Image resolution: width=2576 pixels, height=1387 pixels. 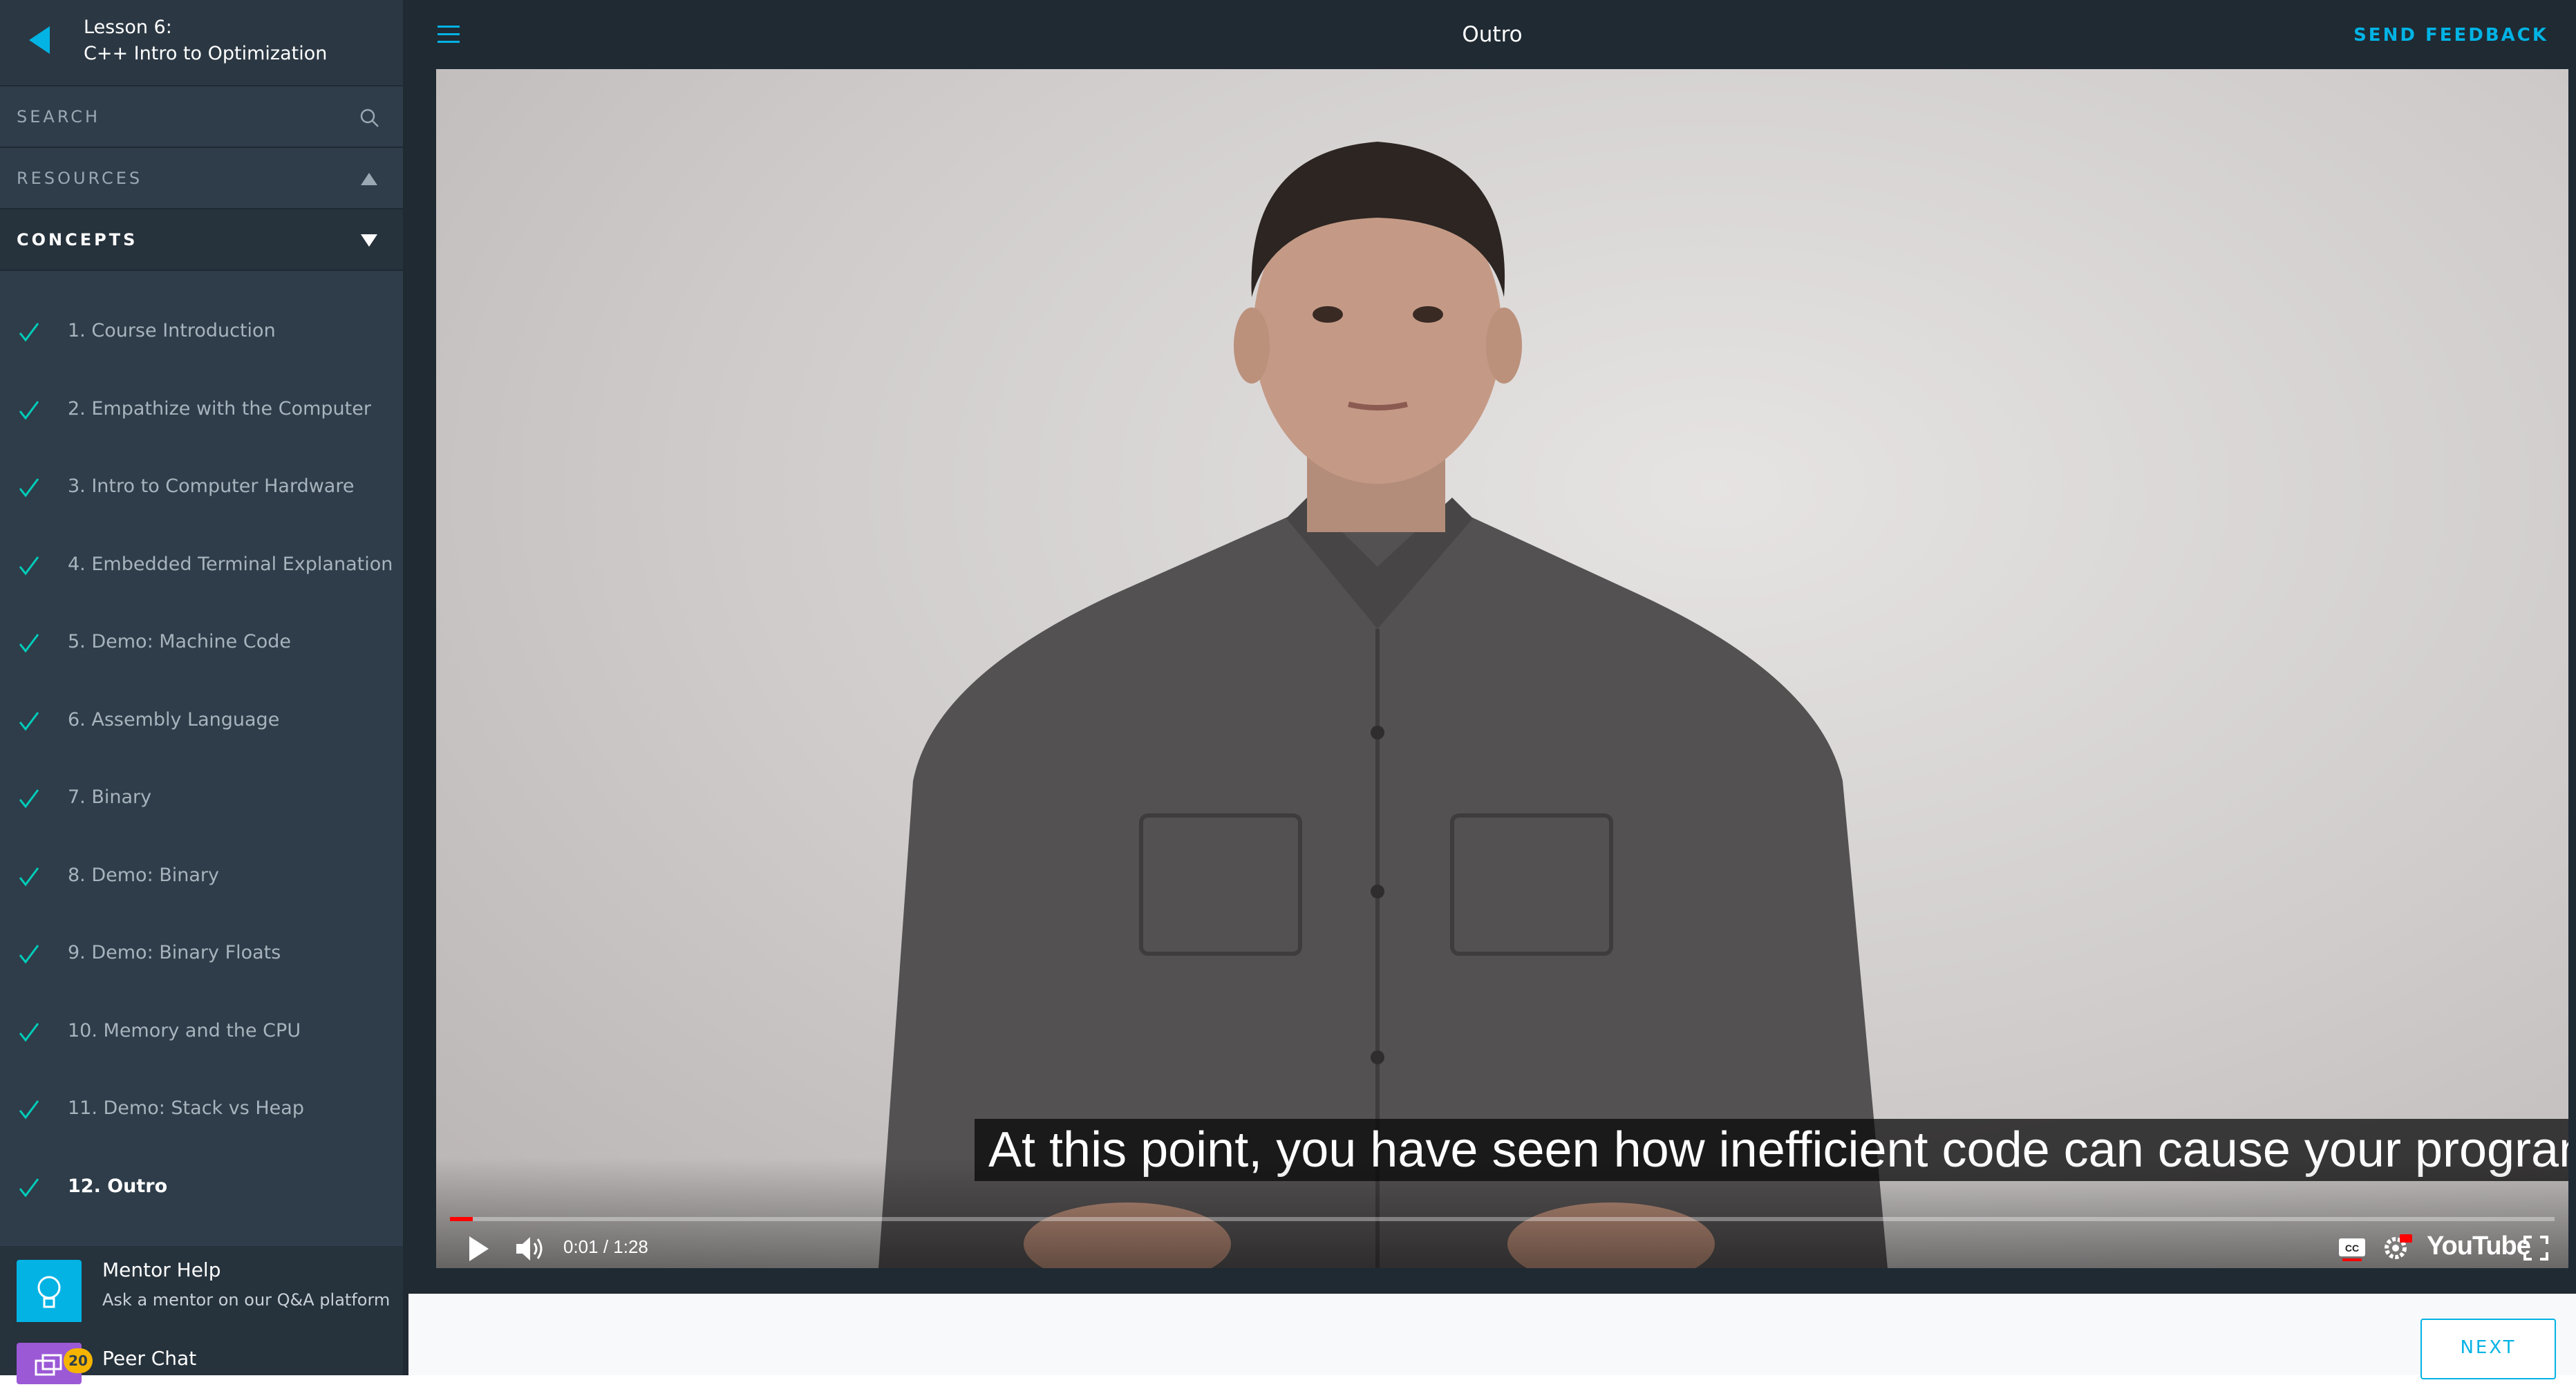 I want to click on sidebar-divider, so click(x=405, y=687).